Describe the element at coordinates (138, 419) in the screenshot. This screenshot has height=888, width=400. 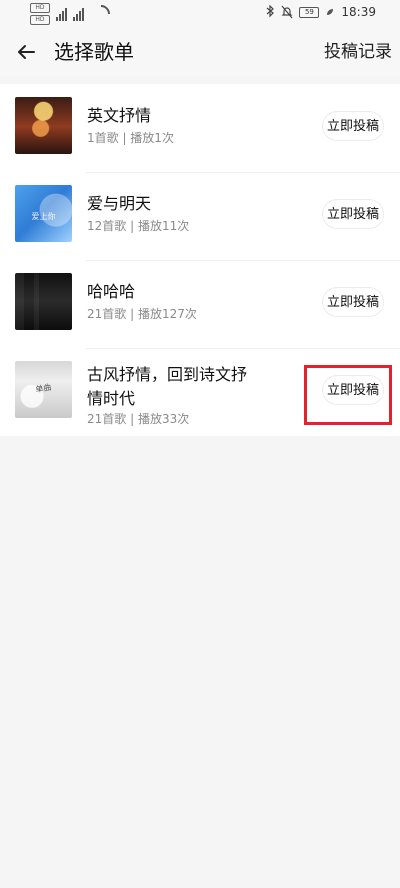
I see `playlist-meta: 21首歌 | 播放33次` at that location.